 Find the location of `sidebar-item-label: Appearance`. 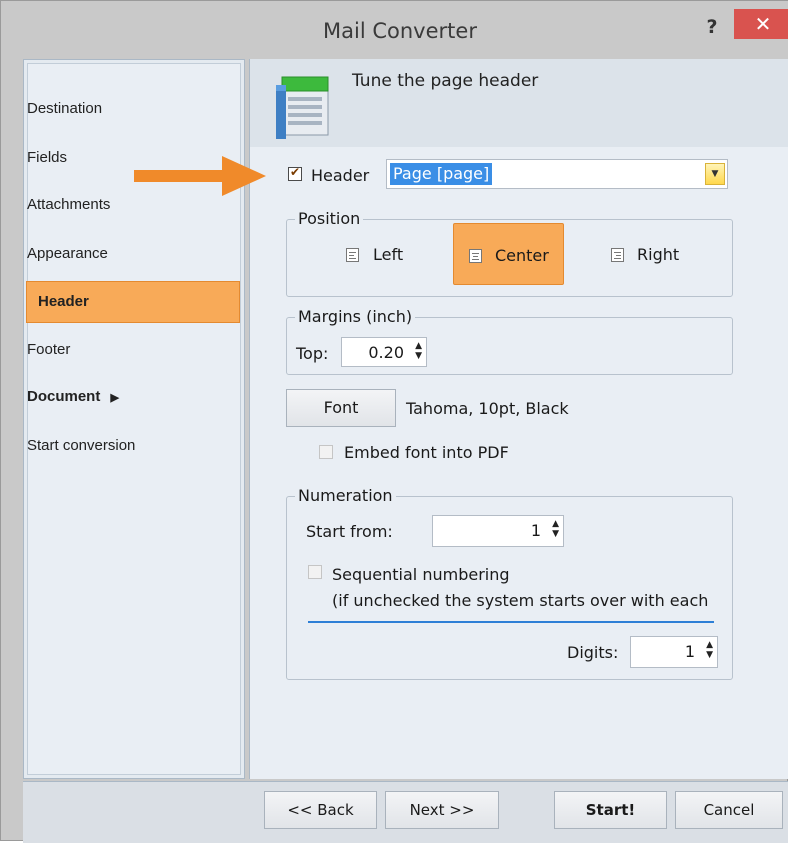

sidebar-item-label: Appearance is located at coordinates (67, 253).